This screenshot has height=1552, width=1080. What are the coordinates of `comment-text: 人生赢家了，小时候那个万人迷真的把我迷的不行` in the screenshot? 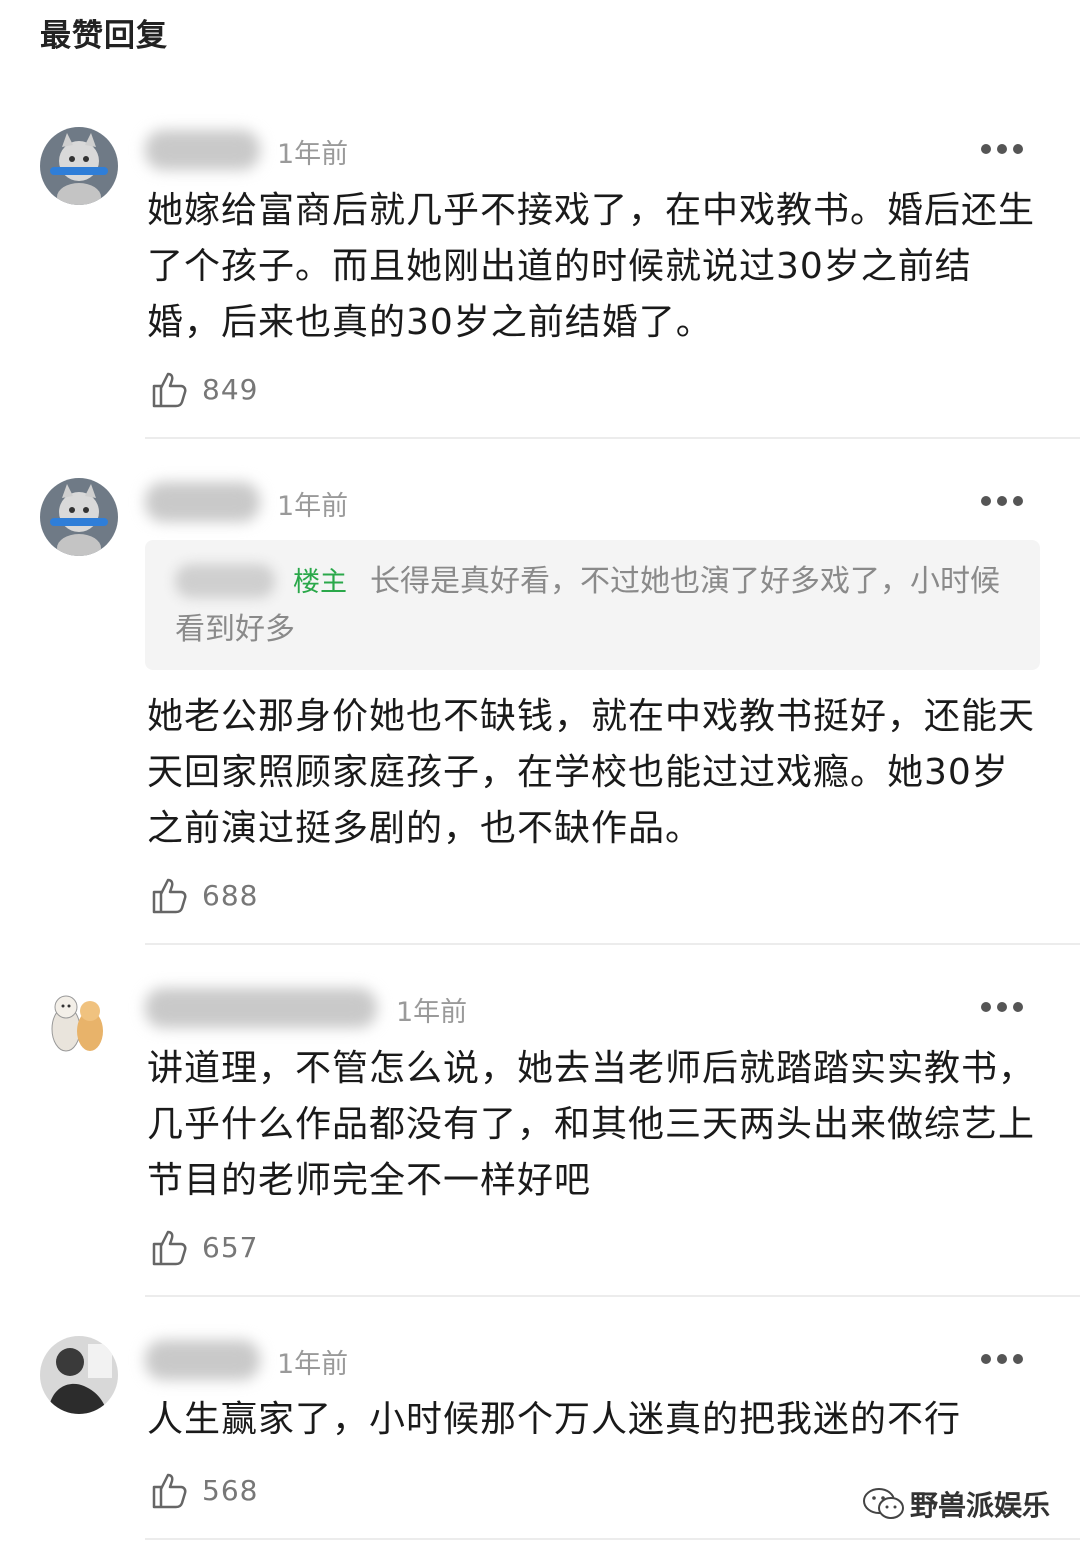 It's located at (554, 1419).